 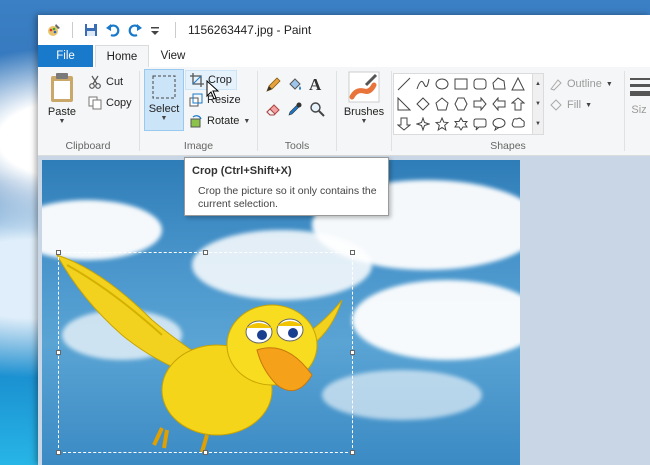 I want to click on five-point-star-shape-icon, so click(x=441, y=124).